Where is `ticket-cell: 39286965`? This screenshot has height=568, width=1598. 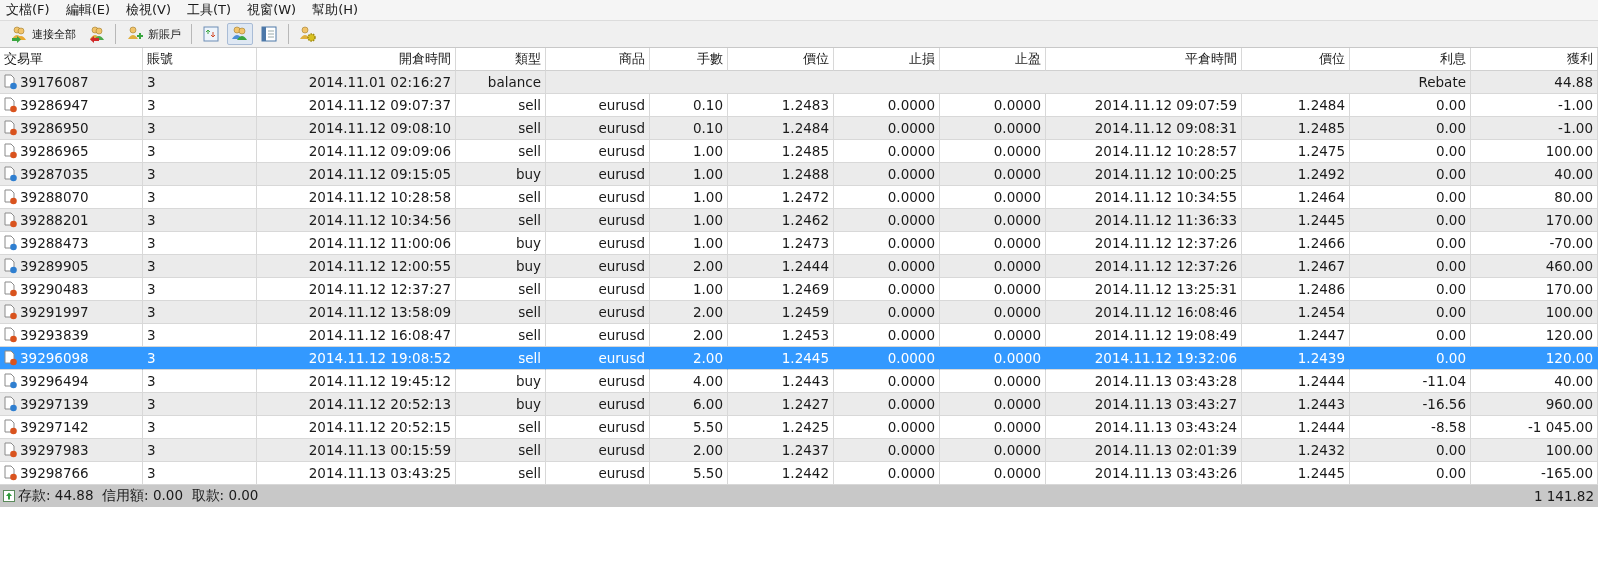
ticket-cell: 39286965 is located at coordinates (71, 151).